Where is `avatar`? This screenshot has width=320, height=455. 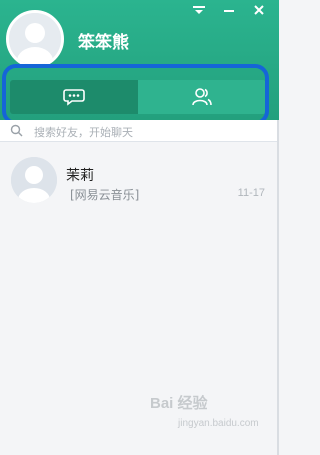
avatar is located at coordinates (34, 180).